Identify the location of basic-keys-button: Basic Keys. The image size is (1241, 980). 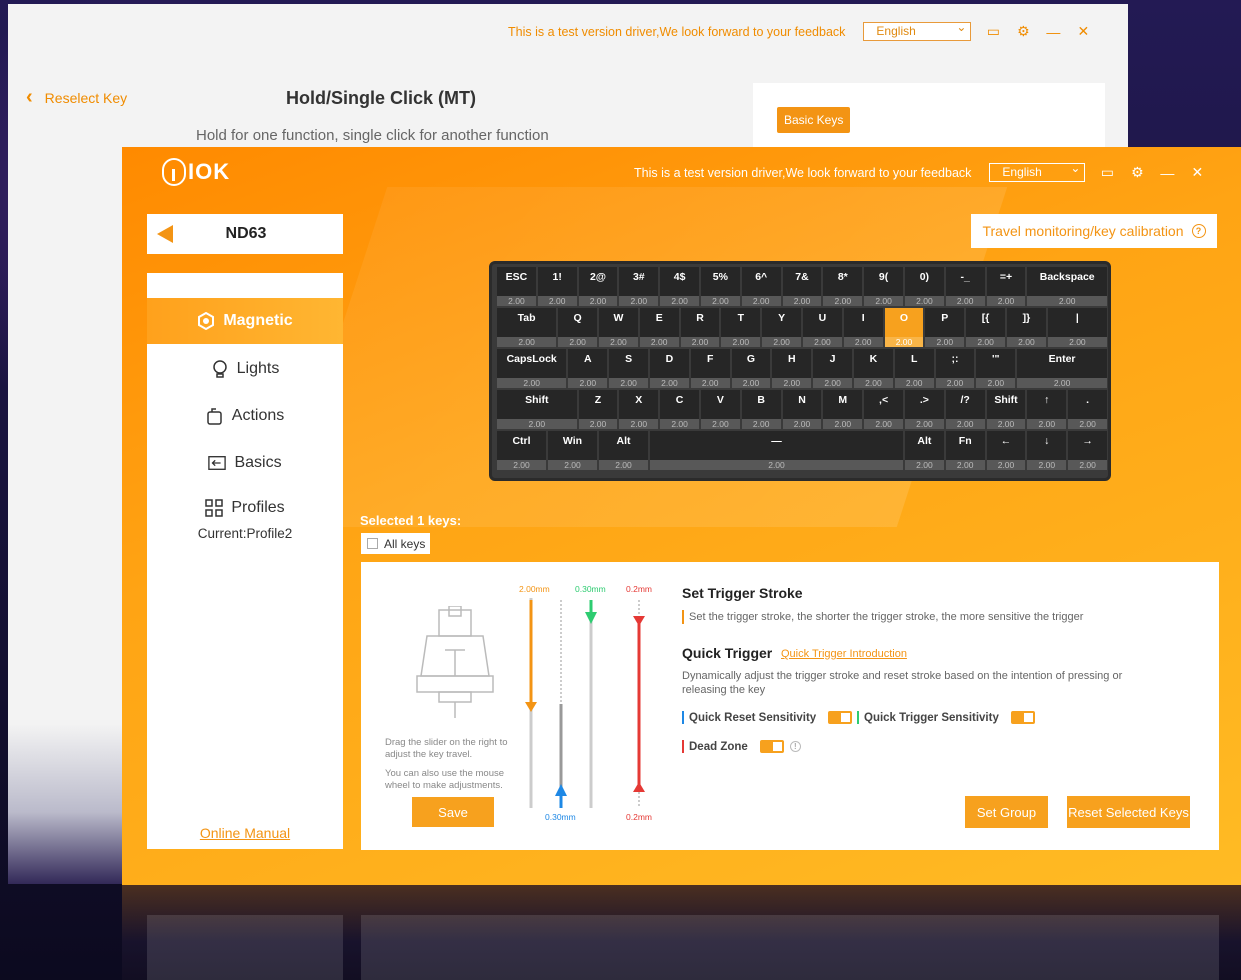
(814, 120).